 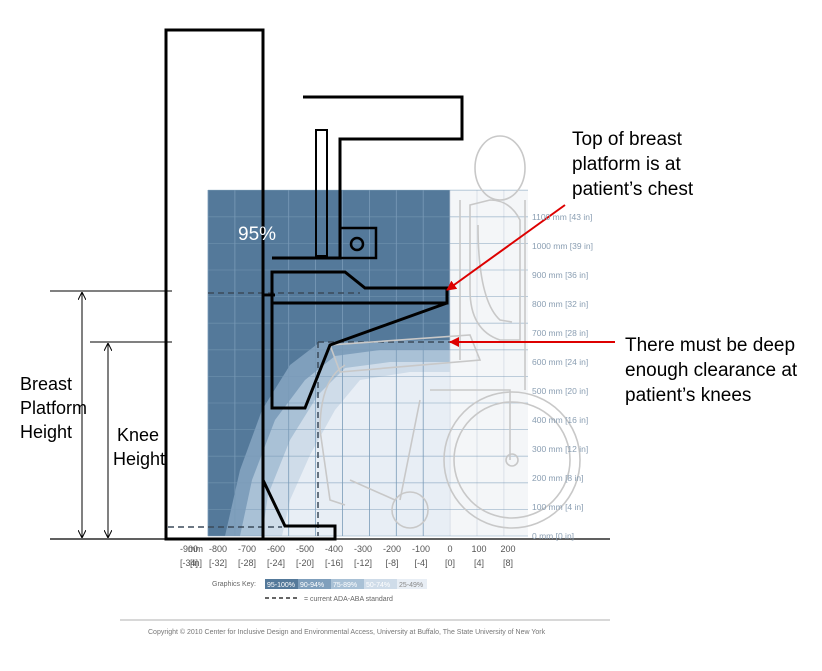 What do you see at coordinates (558, 507) in the screenshot?
I see `y-tick-label: 100 mm [4 in]` at bounding box center [558, 507].